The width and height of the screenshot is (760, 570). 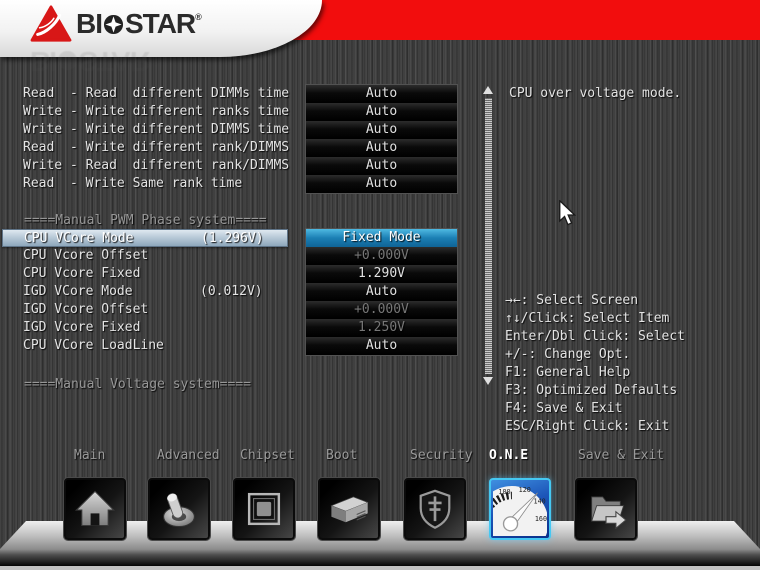 I want to click on biostar-wordmark: BI STAR ®, so click(x=139, y=24).